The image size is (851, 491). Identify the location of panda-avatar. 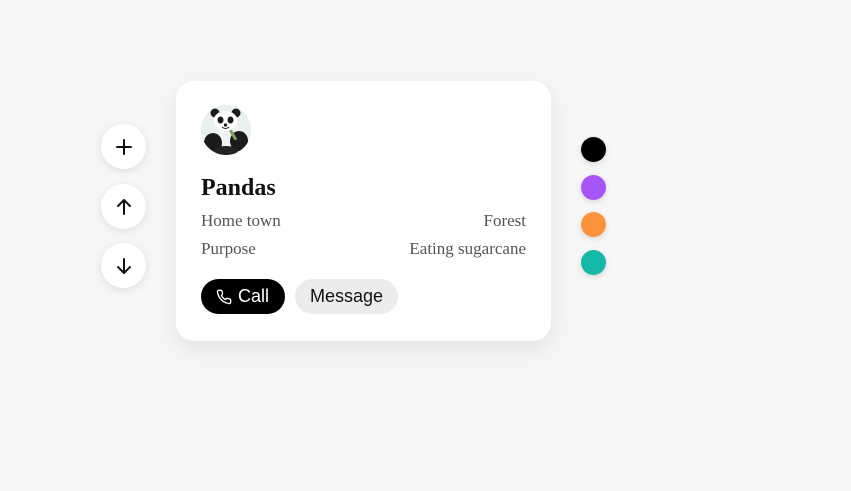
(226, 130).